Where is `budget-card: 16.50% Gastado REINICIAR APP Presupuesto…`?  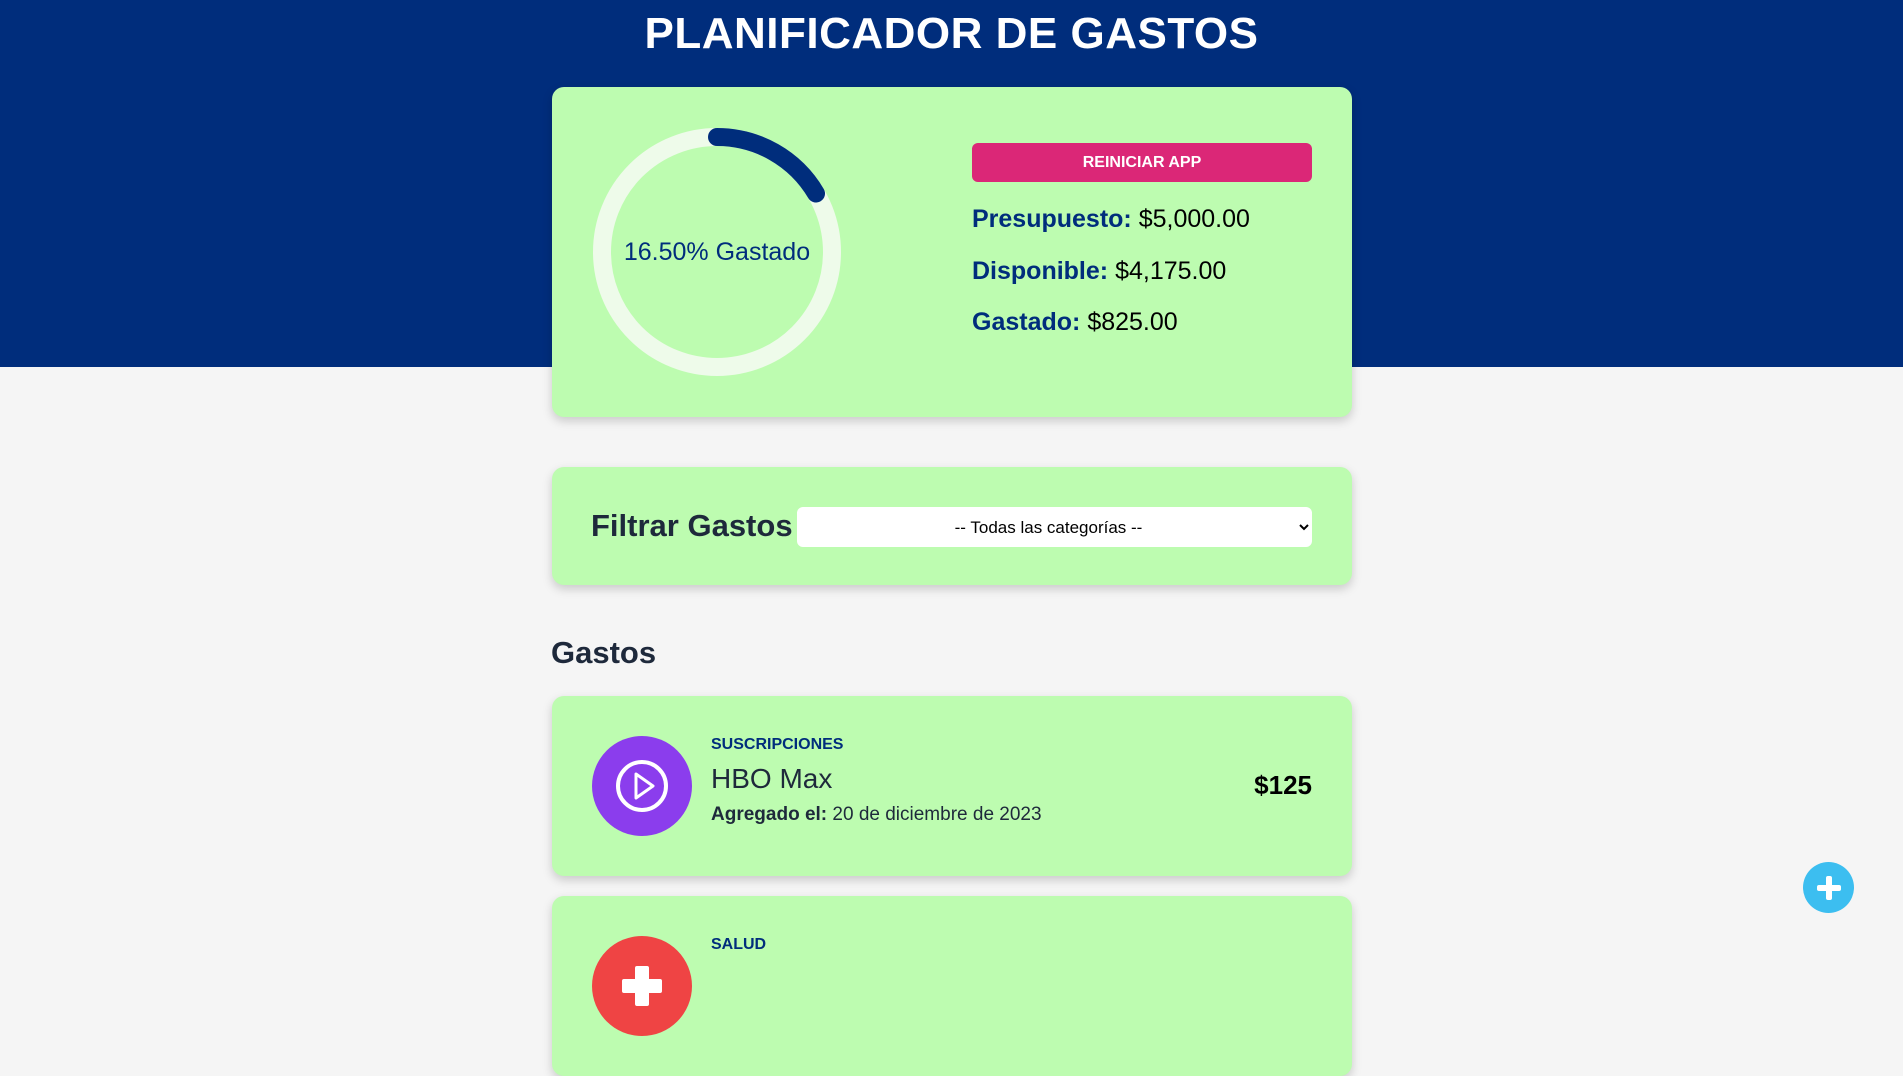
budget-card: 16.50% Gastado REINICIAR APP Presupuesto… is located at coordinates (952, 252).